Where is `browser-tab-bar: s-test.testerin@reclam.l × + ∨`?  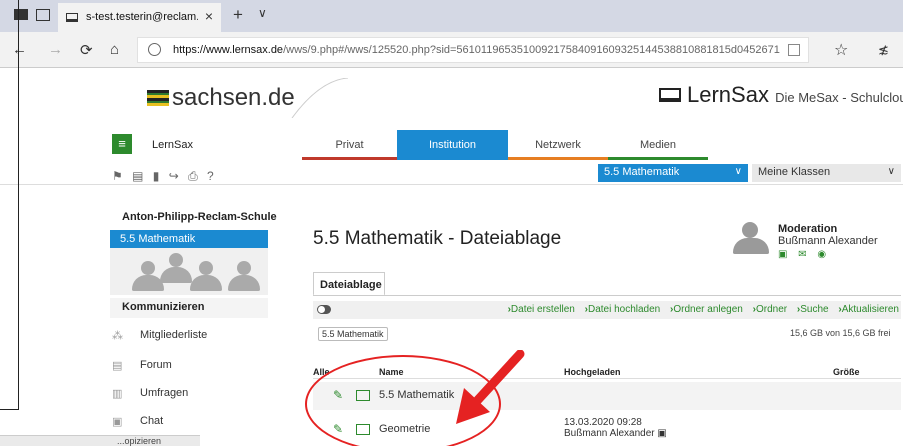 browser-tab-bar: s-test.testerin@reclam.l × + ∨ is located at coordinates (451, 16).